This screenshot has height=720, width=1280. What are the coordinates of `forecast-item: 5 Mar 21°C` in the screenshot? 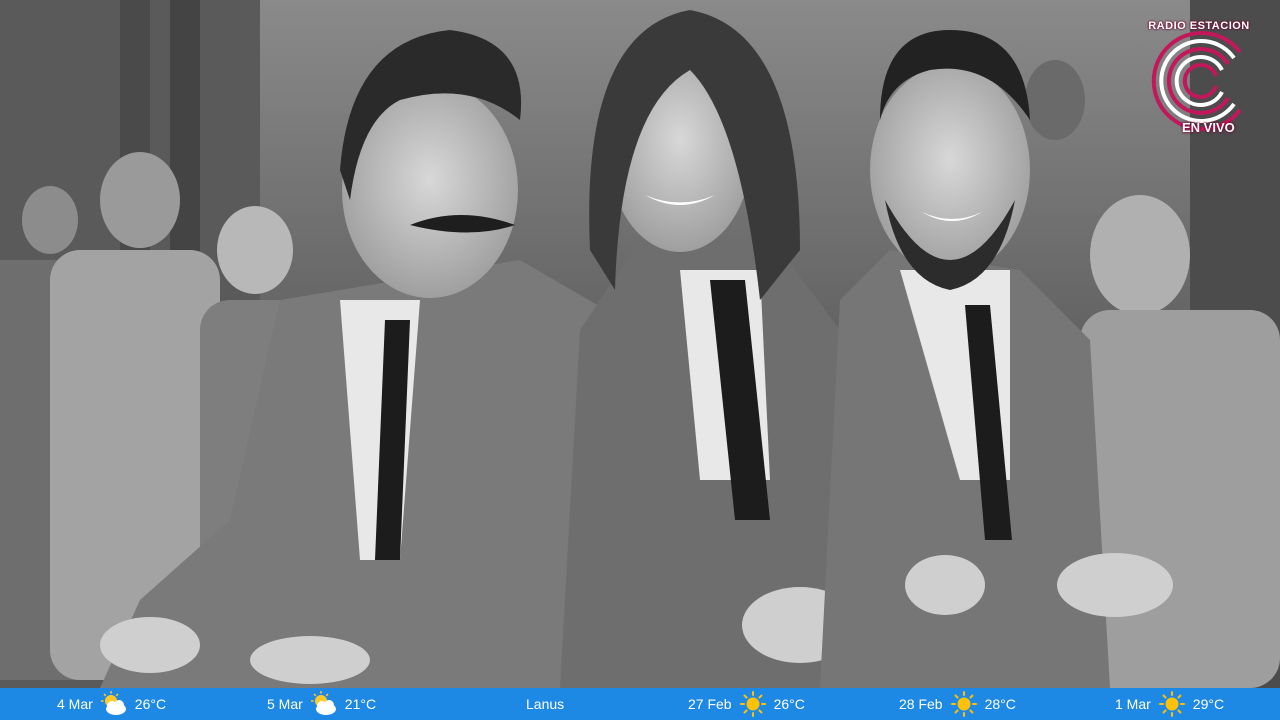 It's located at (321, 704).